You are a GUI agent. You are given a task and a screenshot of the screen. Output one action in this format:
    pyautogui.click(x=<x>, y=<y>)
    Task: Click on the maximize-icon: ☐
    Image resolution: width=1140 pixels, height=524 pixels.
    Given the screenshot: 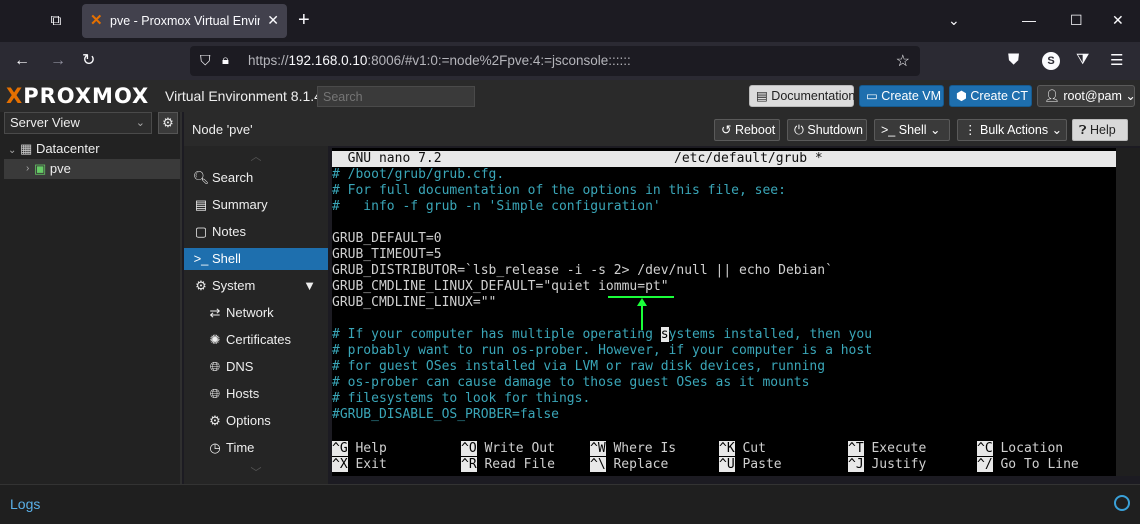 What is the action you would take?
    pyautogui.click(x=1076, y=20)
    